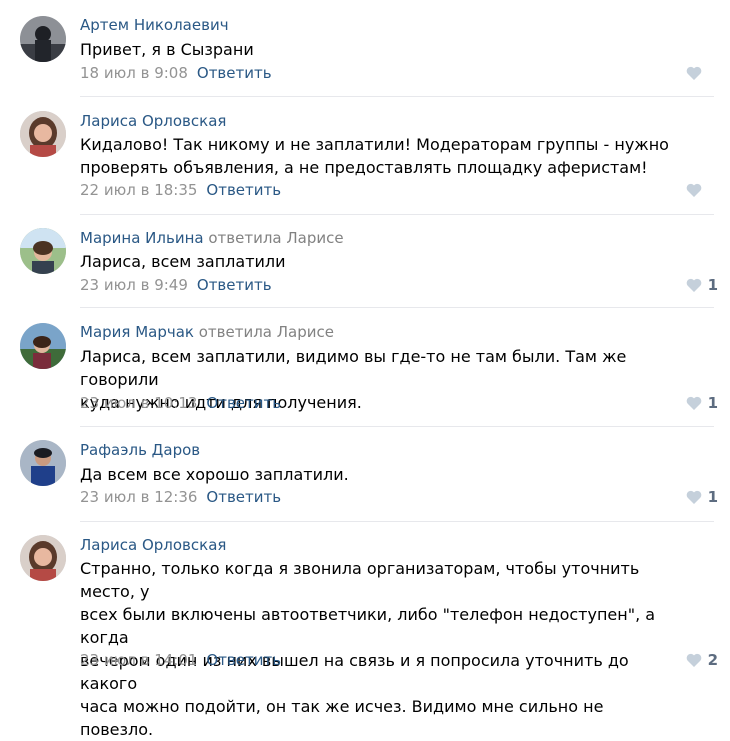 The width and height of the screenshot is (730, 741). I want to click on like-count: 2, so click(712, 660).